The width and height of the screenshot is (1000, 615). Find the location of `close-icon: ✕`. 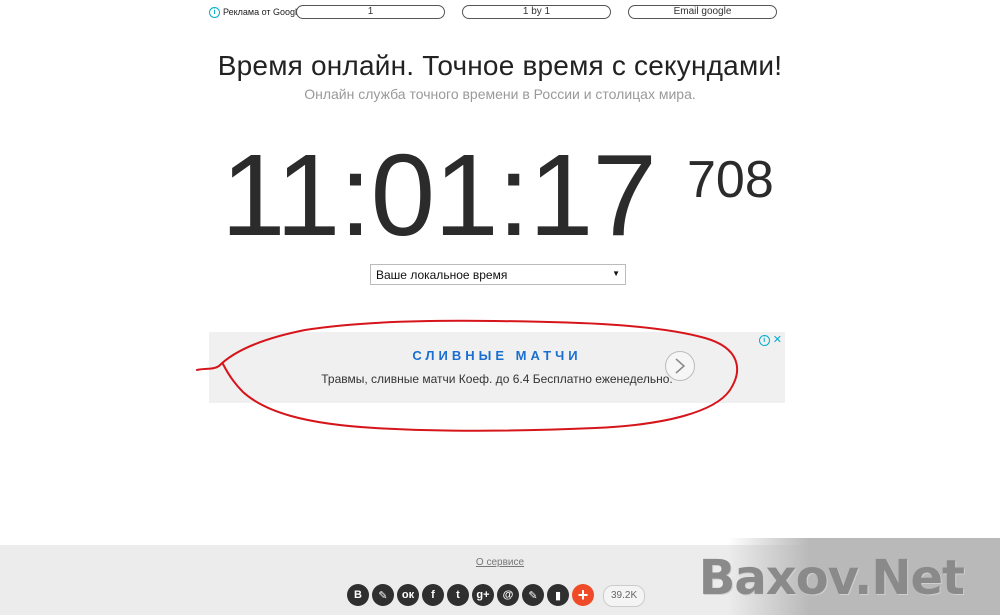

close-icon: ✕ is located at coordinates (777, 340).